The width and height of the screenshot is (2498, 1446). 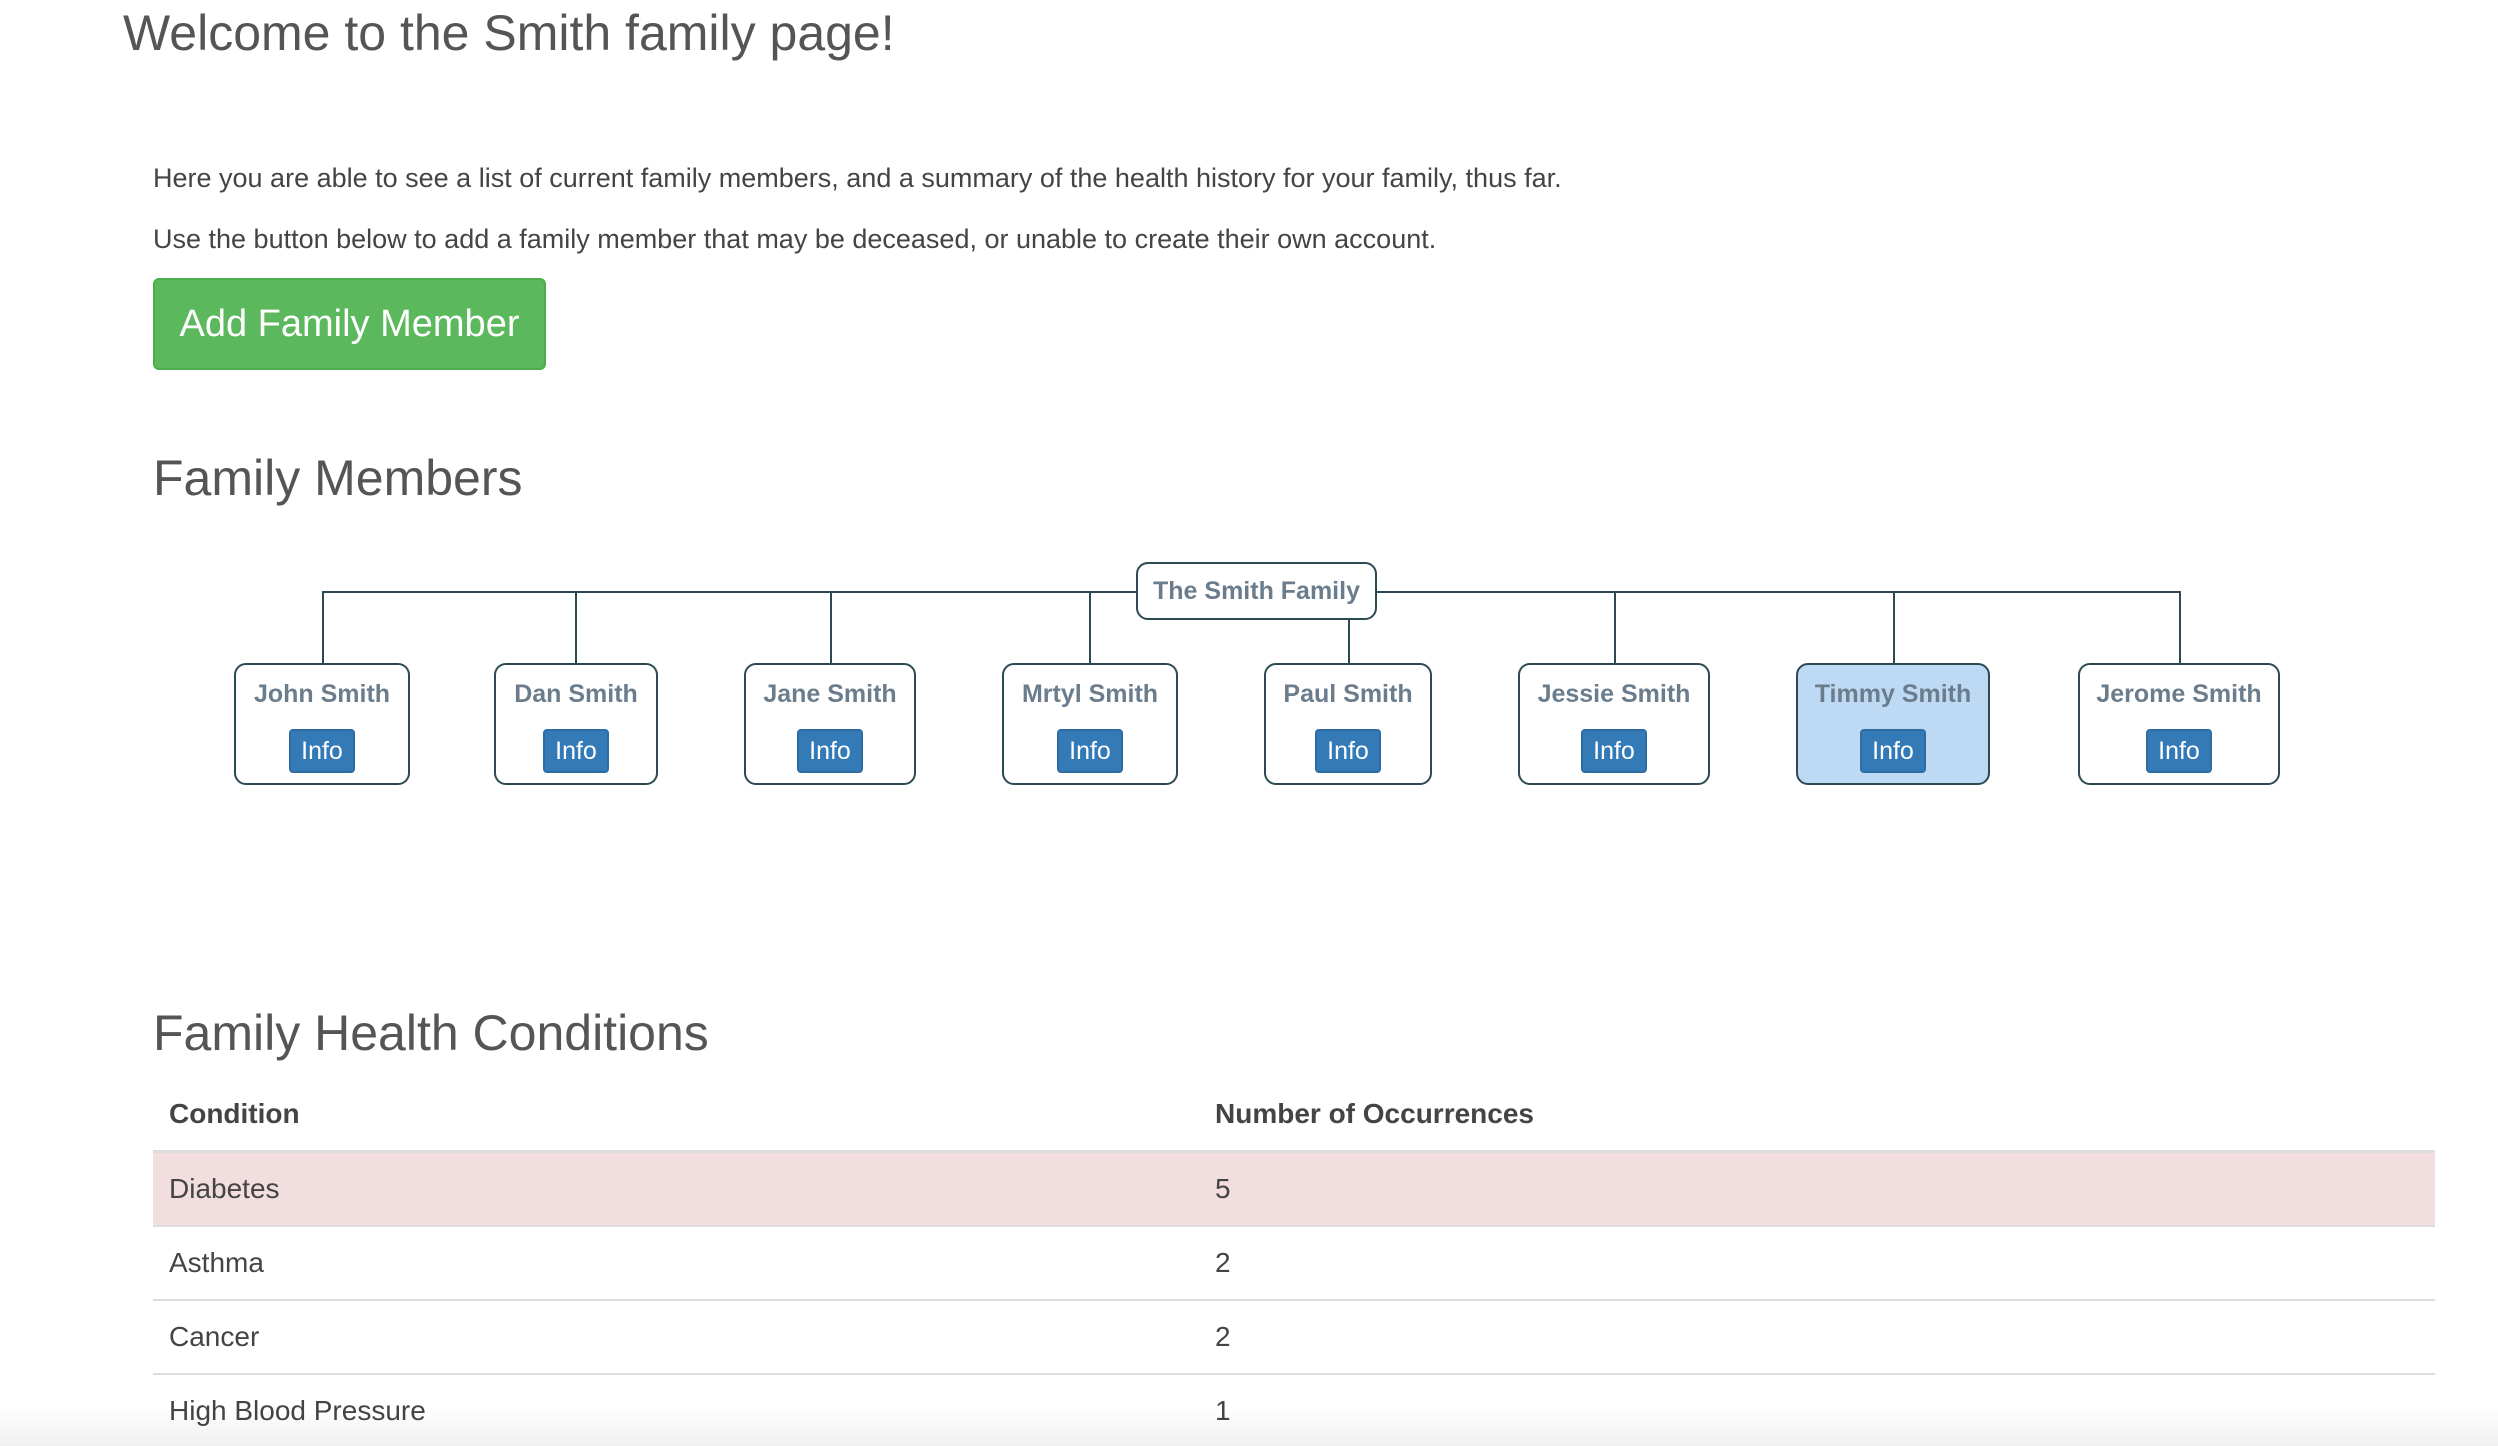 What do you see at coordinates (1614, 694) in the screenshot?
I see `member-name: Jessie Smith` at bounding box center [1614, 694].